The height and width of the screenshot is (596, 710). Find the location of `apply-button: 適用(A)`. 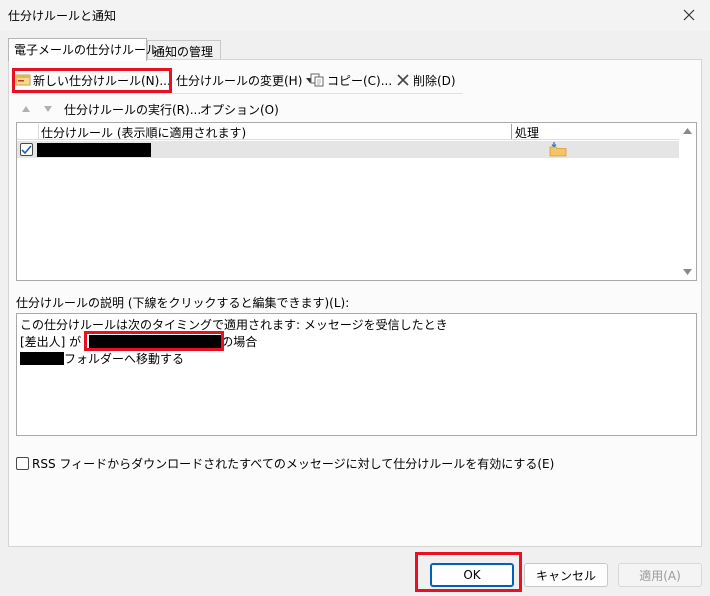

apply-button: 適用(A) is located at coordinates (660, 575).